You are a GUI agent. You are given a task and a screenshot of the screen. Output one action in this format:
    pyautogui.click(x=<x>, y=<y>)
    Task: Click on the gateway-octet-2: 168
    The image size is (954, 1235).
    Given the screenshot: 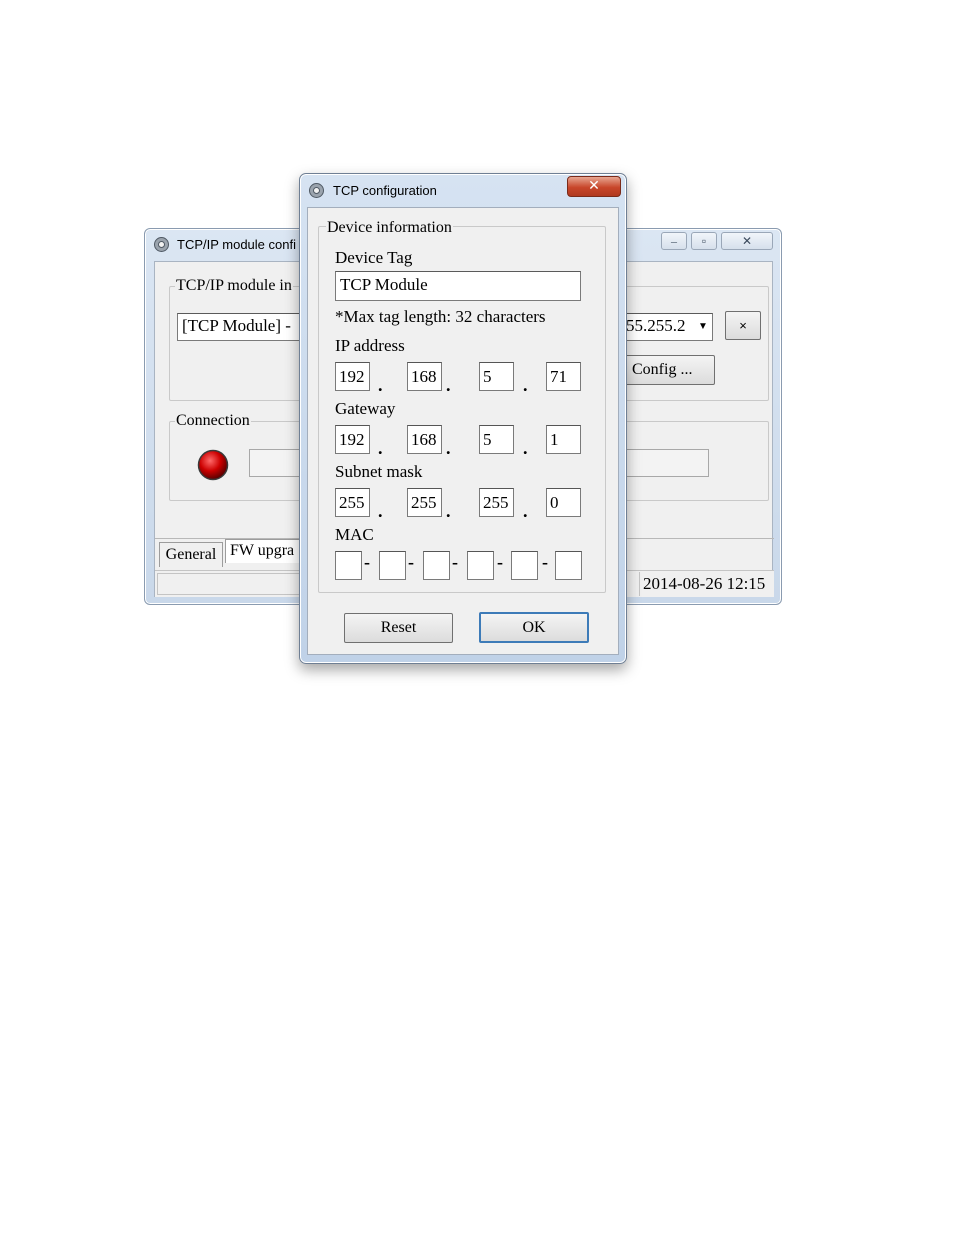 What is the action you would take?
    pyautogui.click(x=424, y=439)
    